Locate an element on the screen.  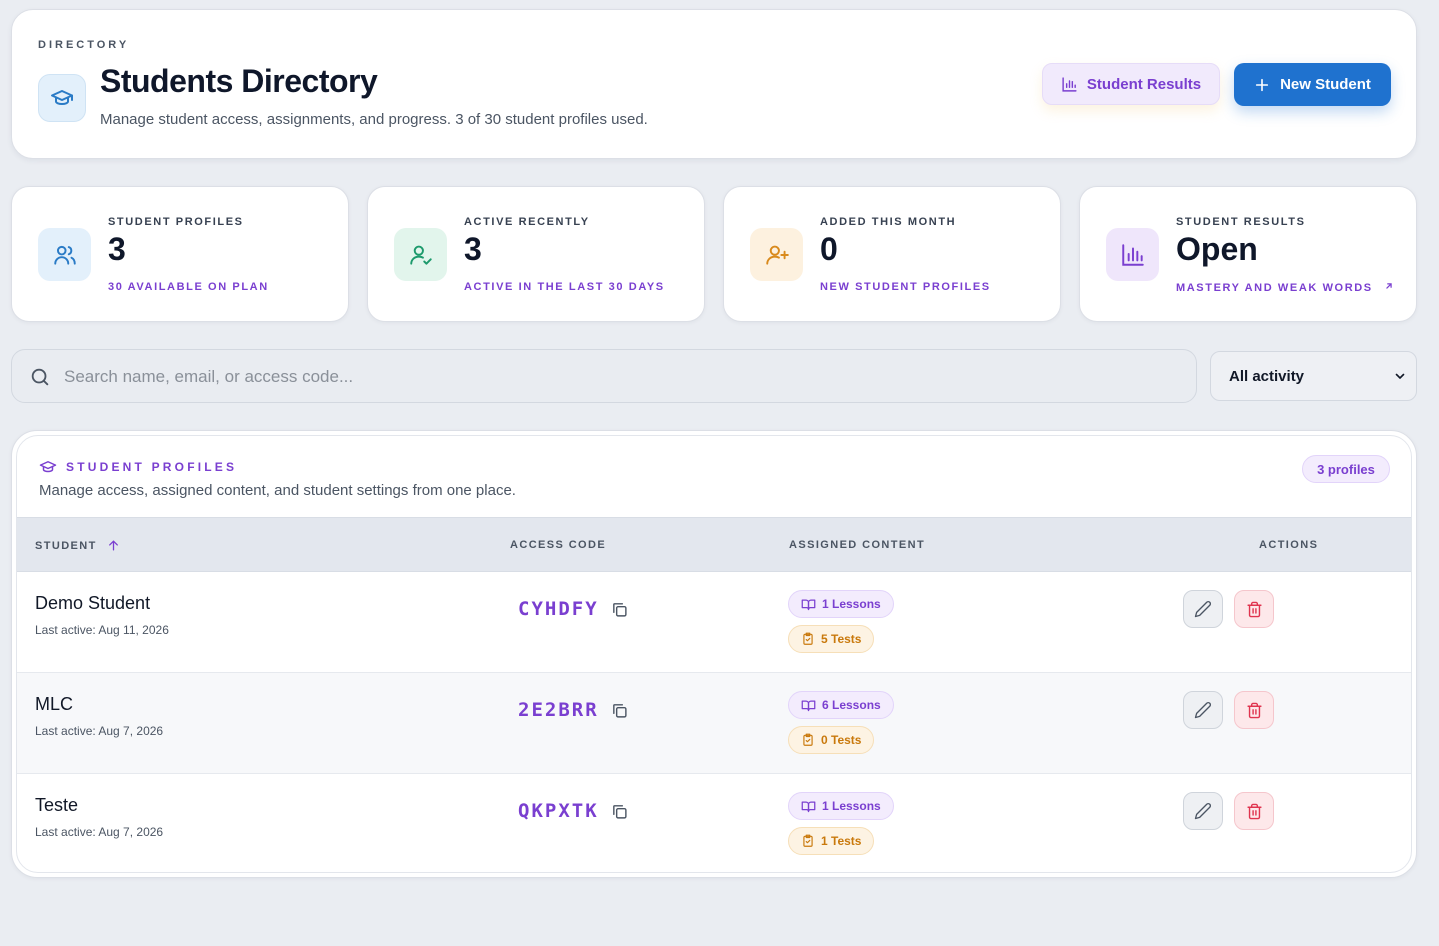
search-bar is located at coordinates (604, 376).